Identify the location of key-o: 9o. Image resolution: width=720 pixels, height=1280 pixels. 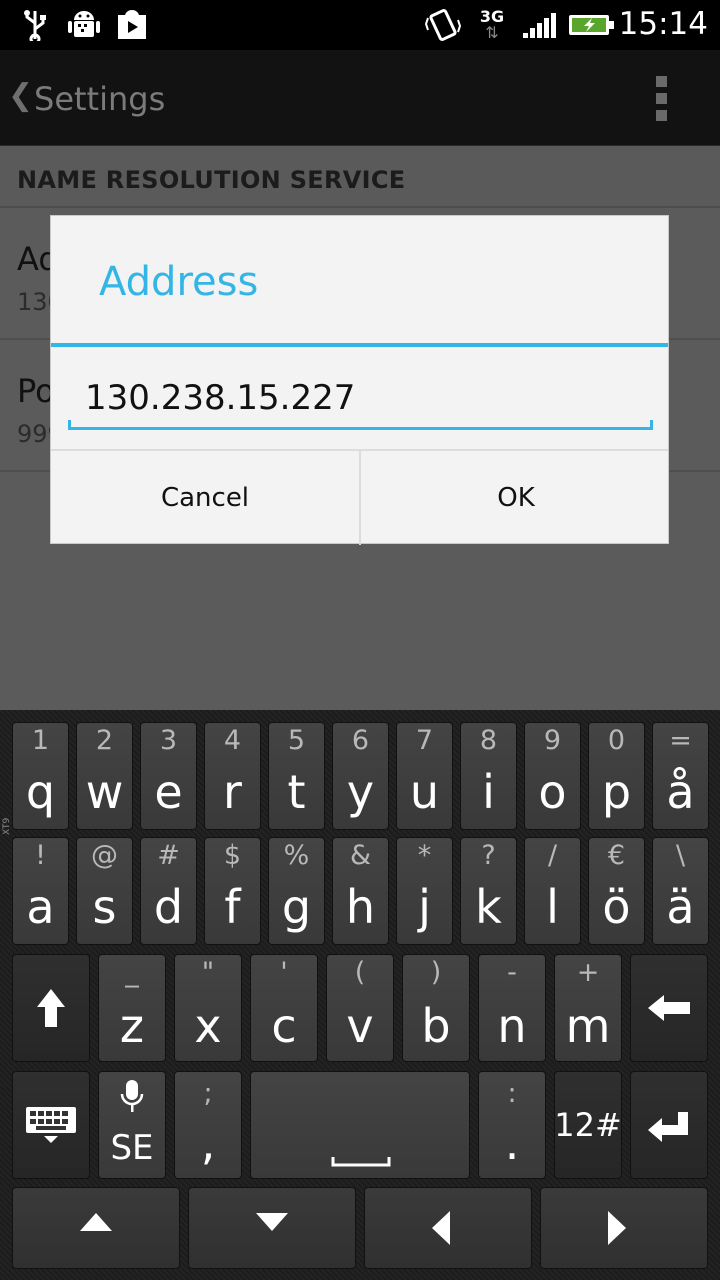
(552, 776).